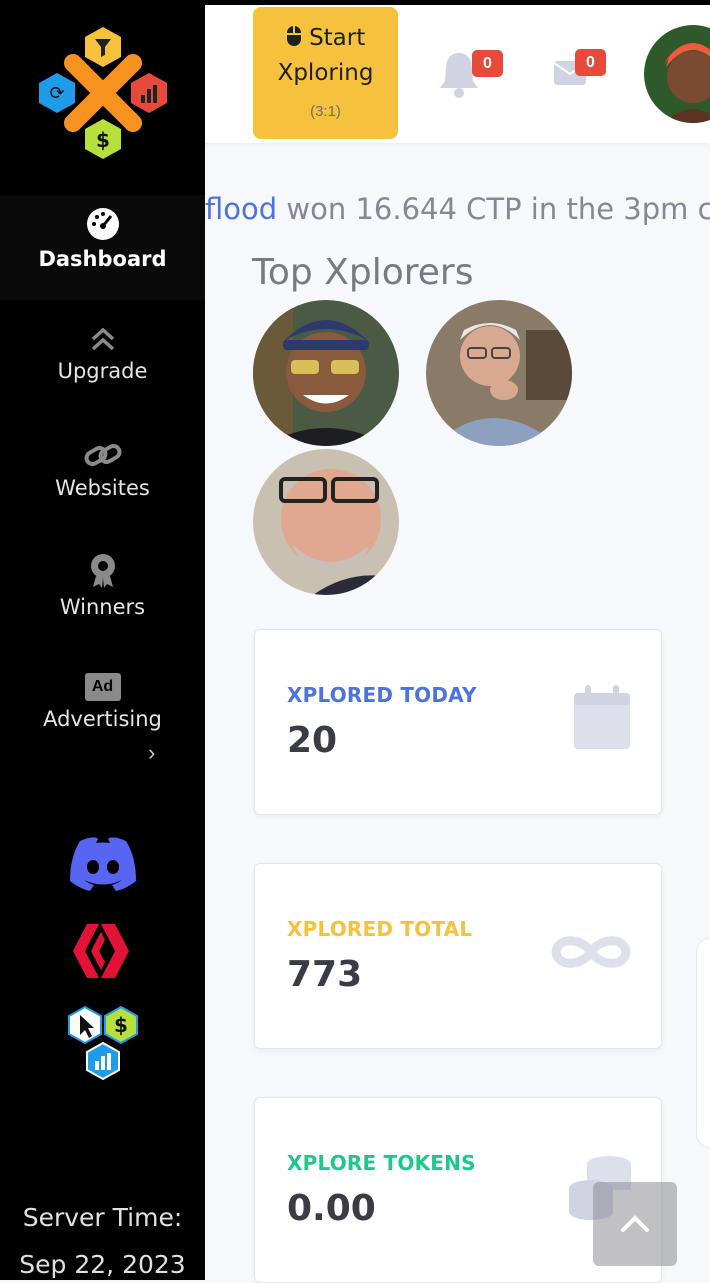  I want to click on notifications-button: 0, so click(470, 76).